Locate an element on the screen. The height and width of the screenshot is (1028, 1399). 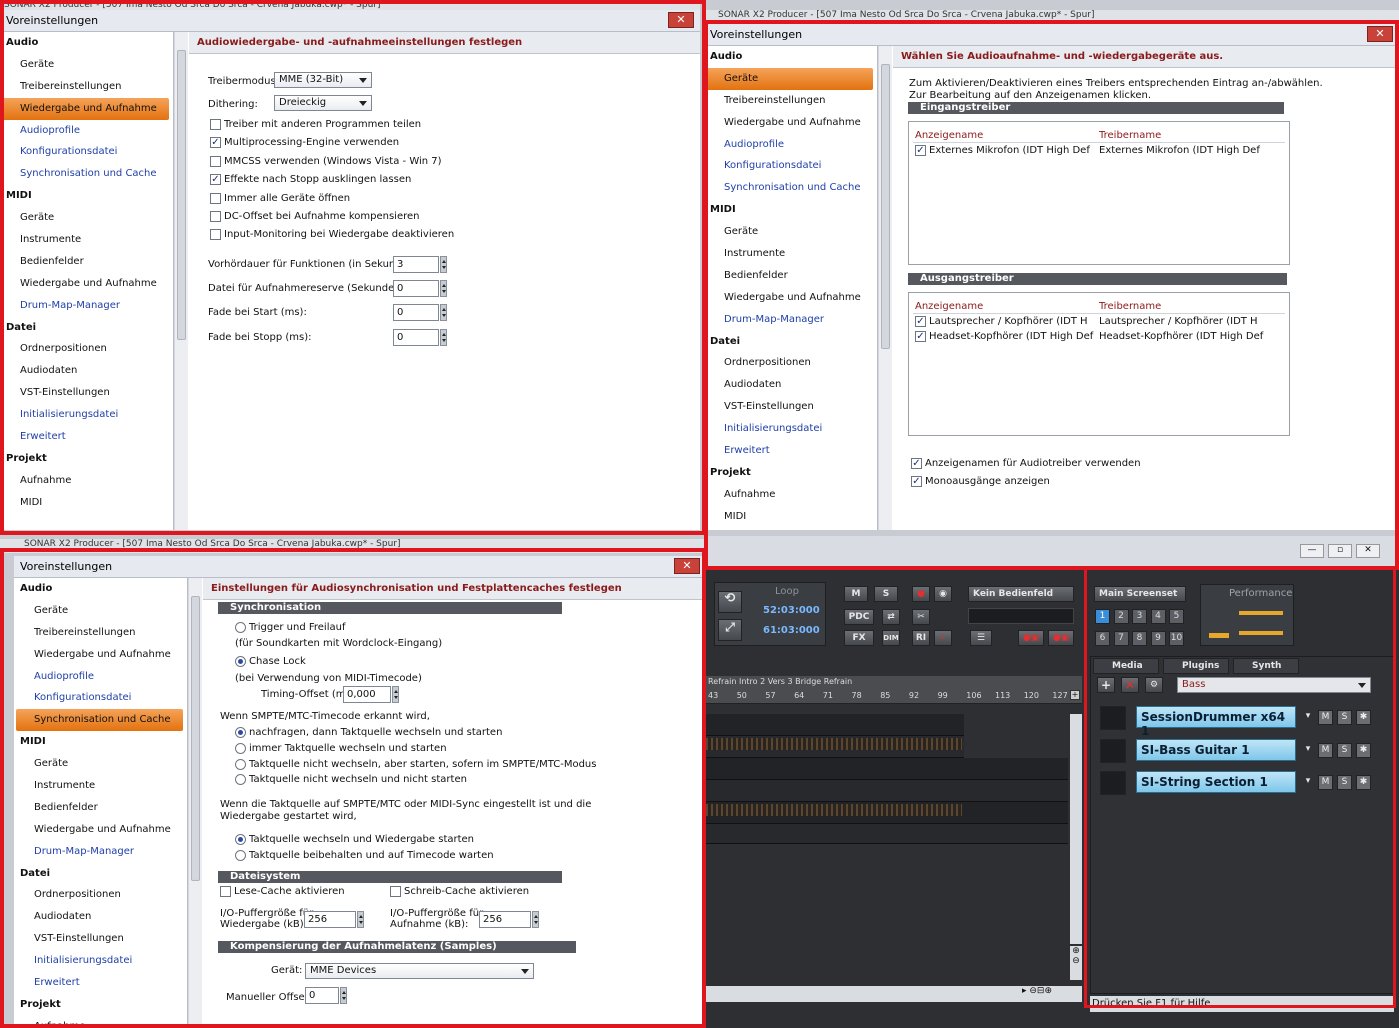
loop-start-time: 52:03:000 is located at coordinates (791, 610).